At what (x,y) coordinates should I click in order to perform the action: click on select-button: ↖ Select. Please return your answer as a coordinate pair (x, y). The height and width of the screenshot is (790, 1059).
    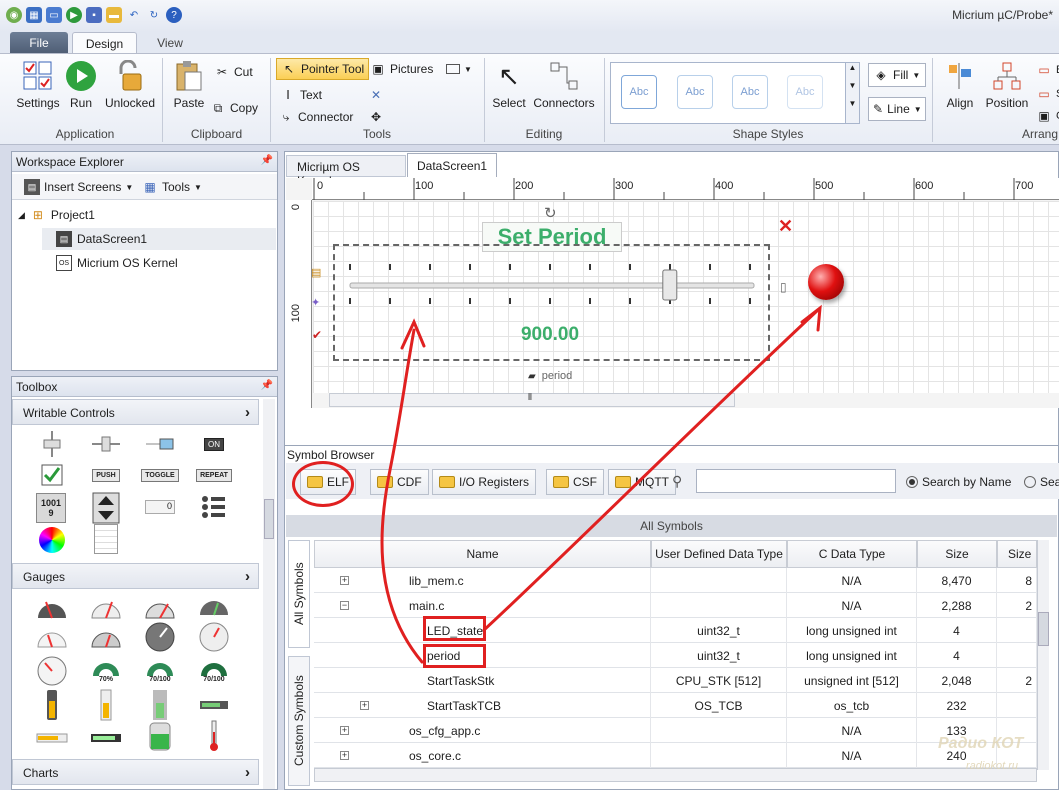
    Looking at the image, I should click on (509, 85).